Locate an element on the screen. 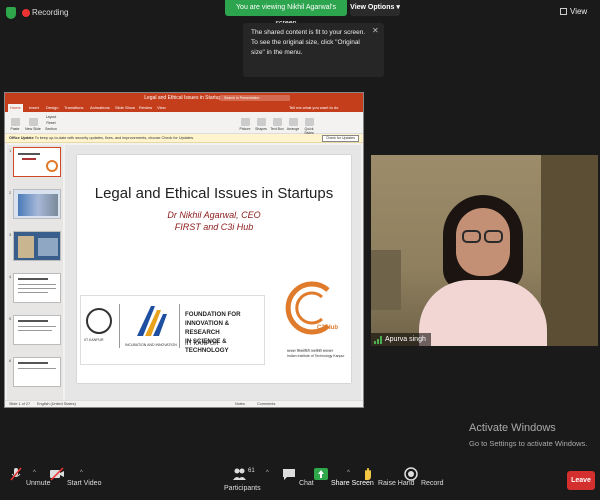 The height and width of the screenshot is (500, 600). new-slide-button: New Slide is located at coordinates (33, 124).